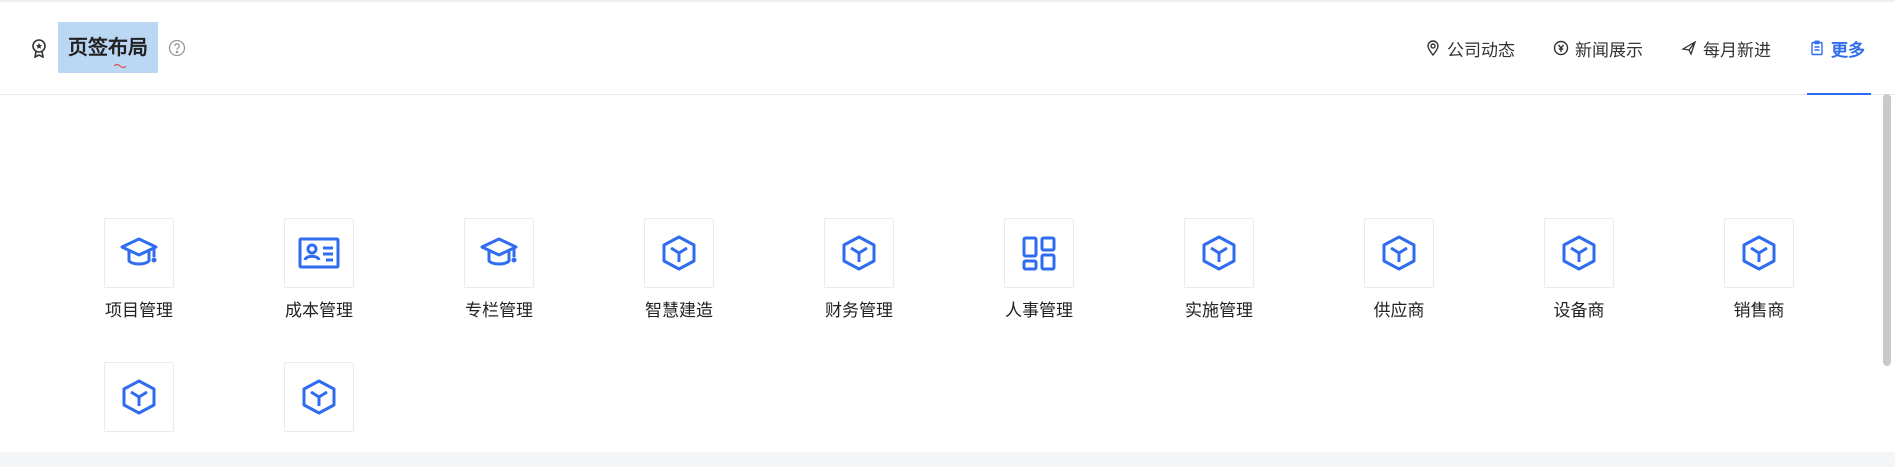  I want to click on location-pin-icon, so click(1433, 48).